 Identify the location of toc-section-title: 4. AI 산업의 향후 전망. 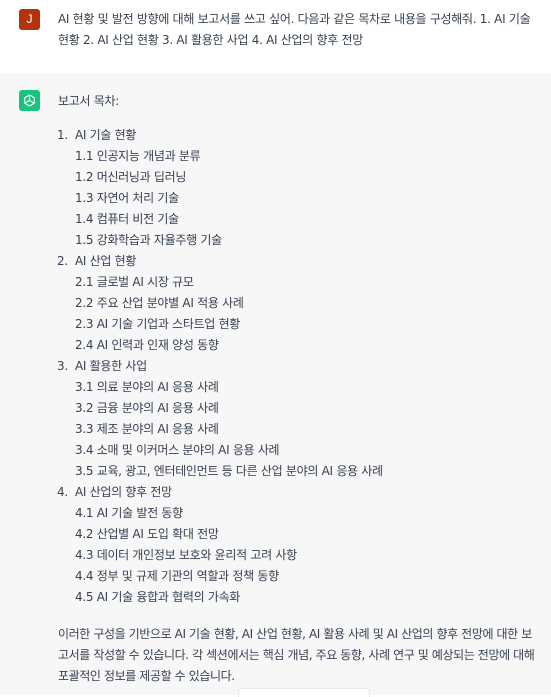
(275, 492).